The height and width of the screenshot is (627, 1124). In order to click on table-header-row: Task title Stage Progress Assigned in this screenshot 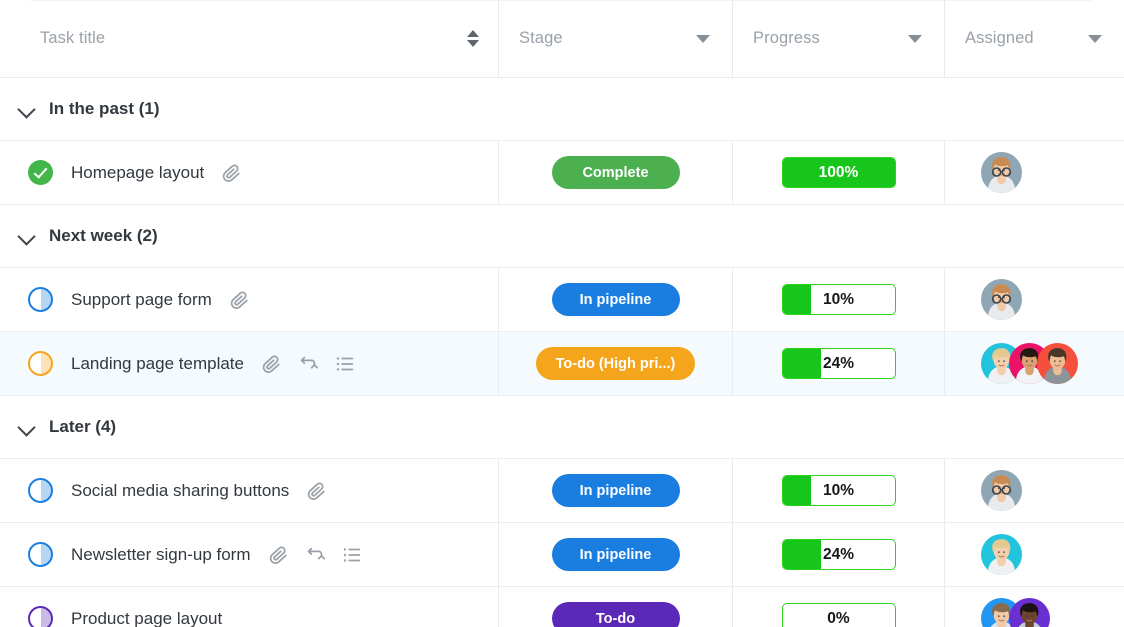, I will do `click(562, 39)`.